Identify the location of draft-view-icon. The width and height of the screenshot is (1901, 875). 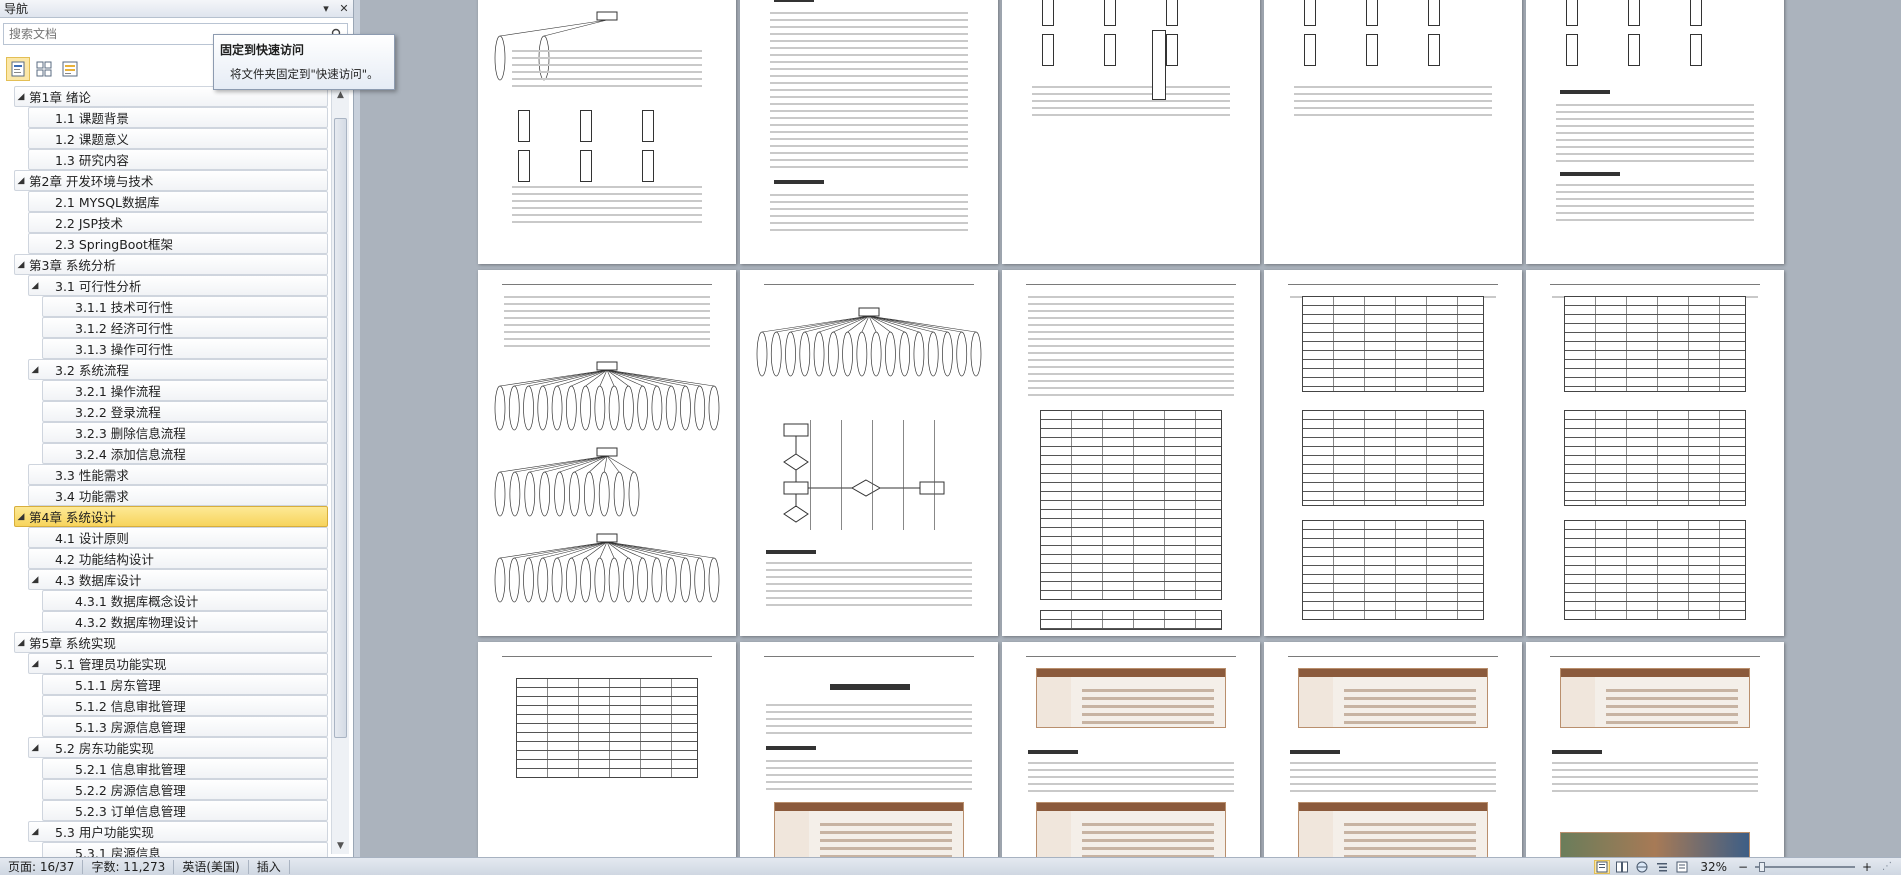
(1682, 867).